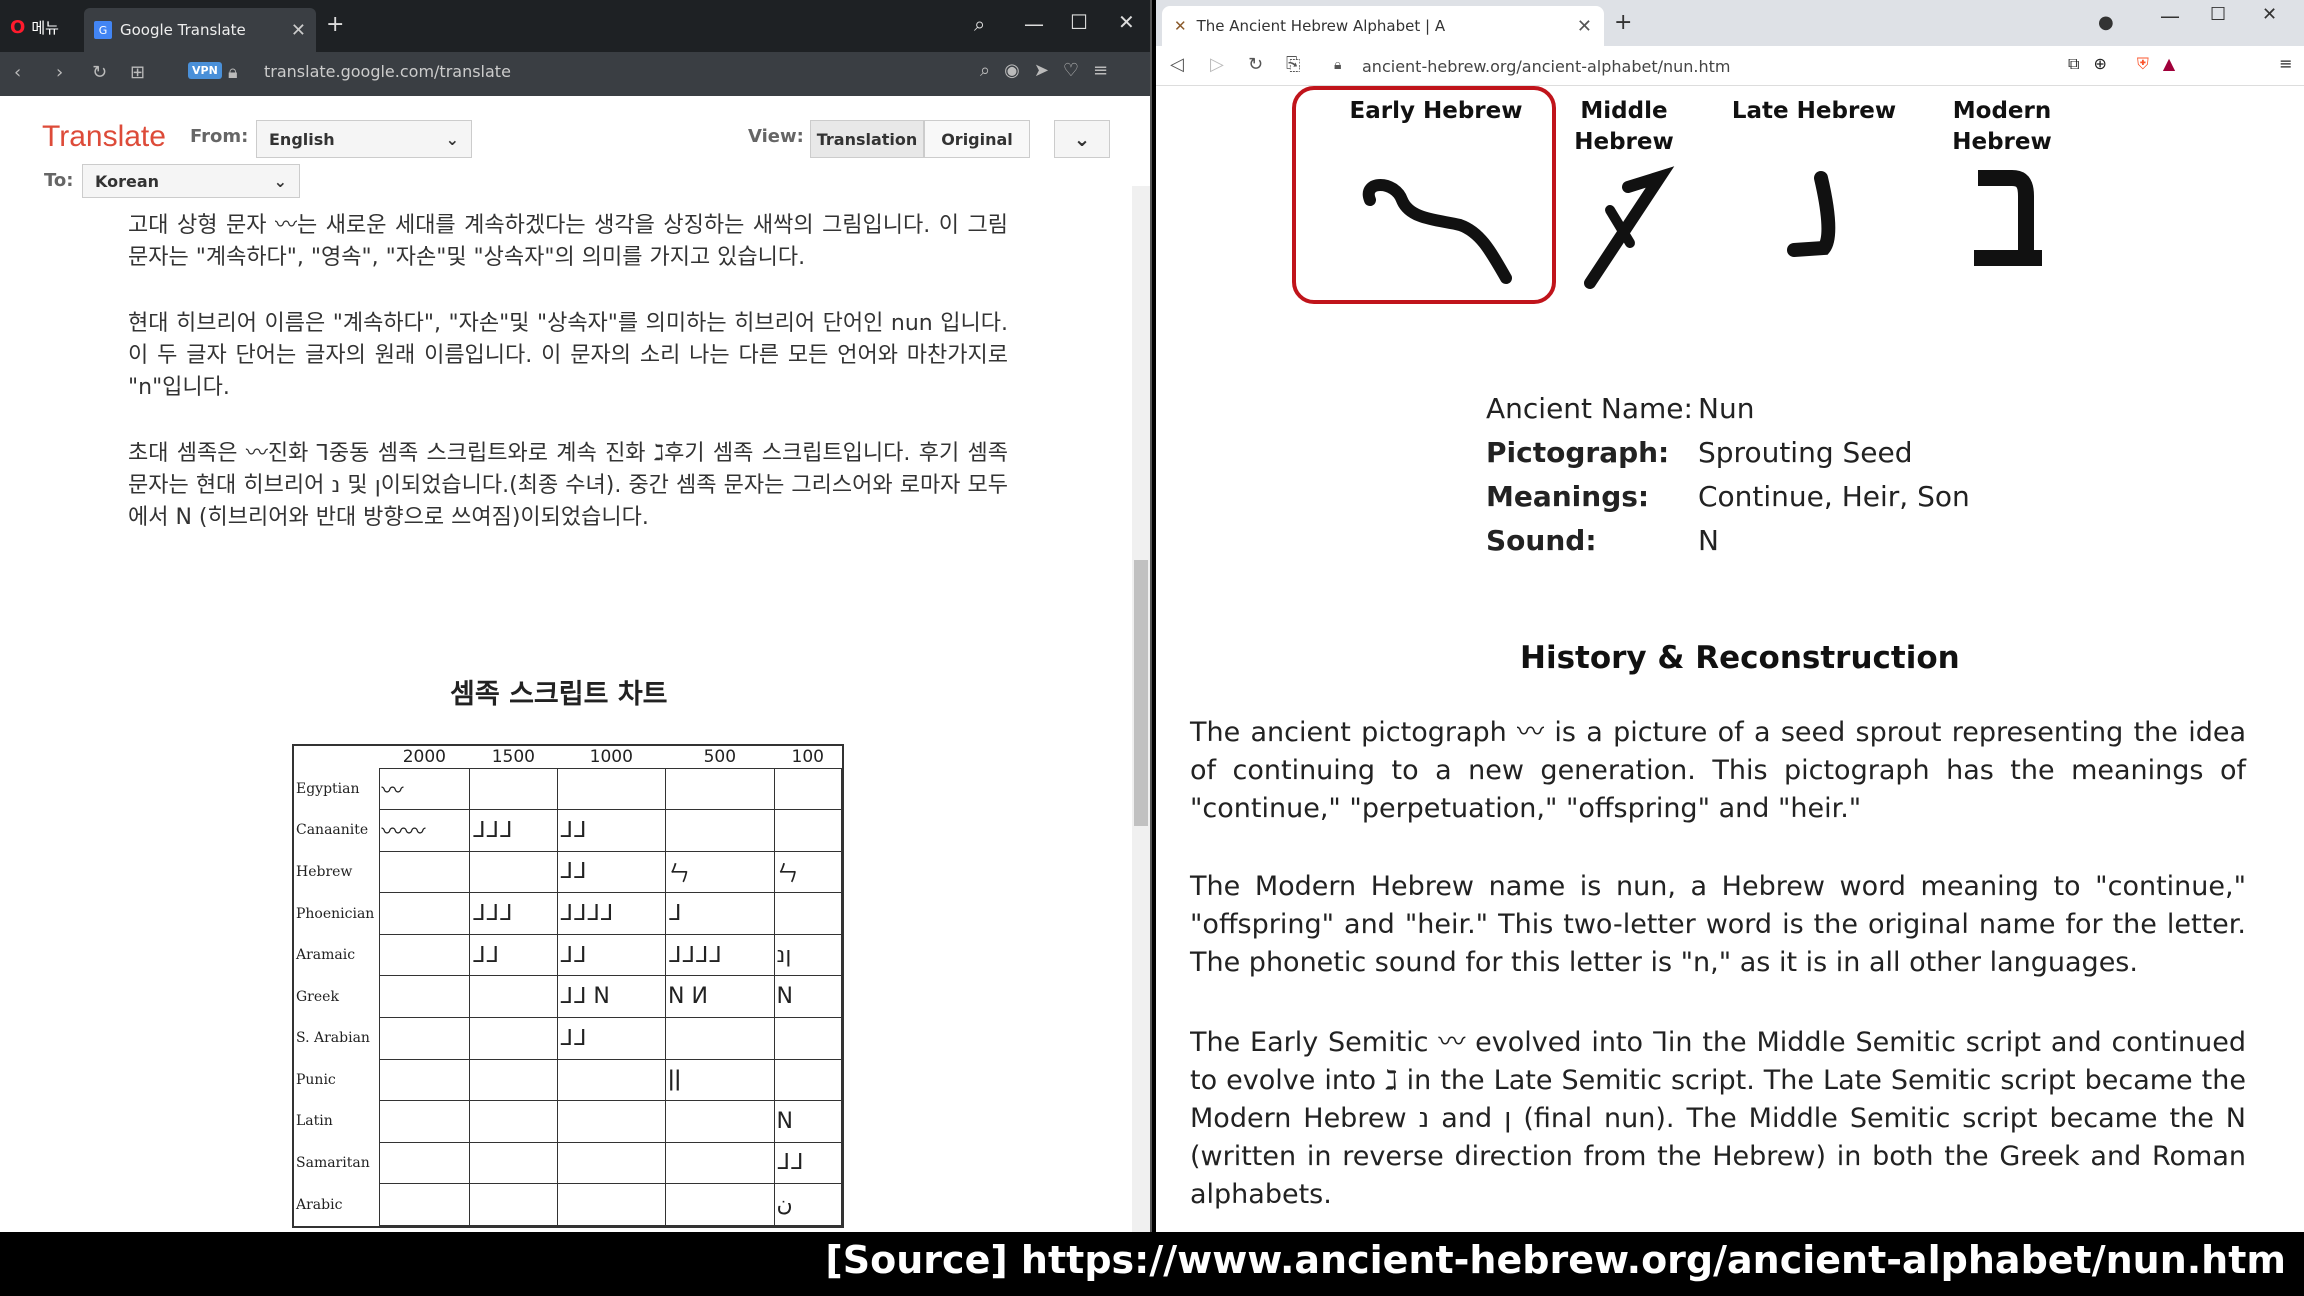 The image size is (2304, 1296). I want to click on lock-icon: 🔒︎, so click(1338, 65).